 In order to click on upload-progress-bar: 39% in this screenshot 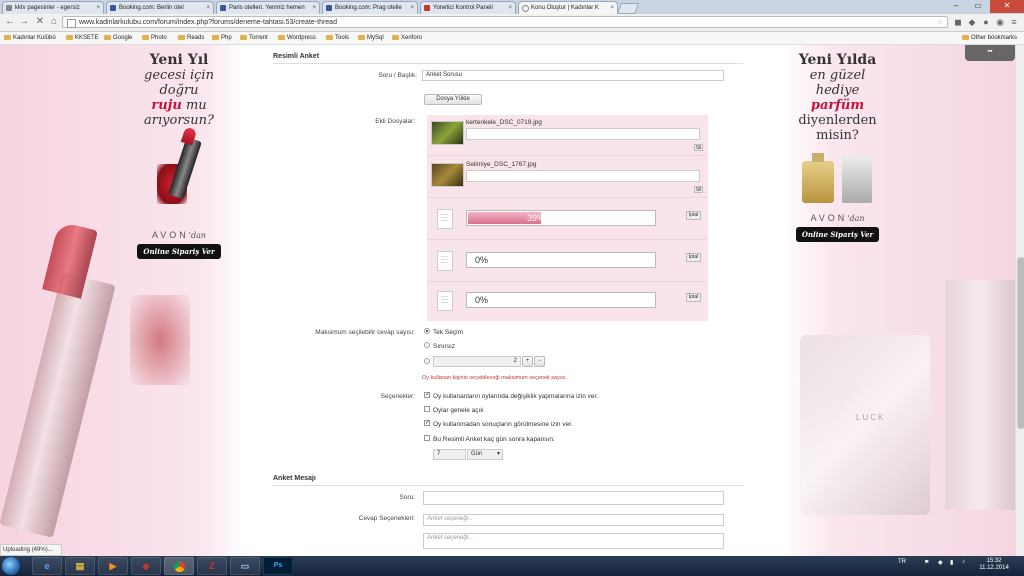, I will do `click(561, 218)`.